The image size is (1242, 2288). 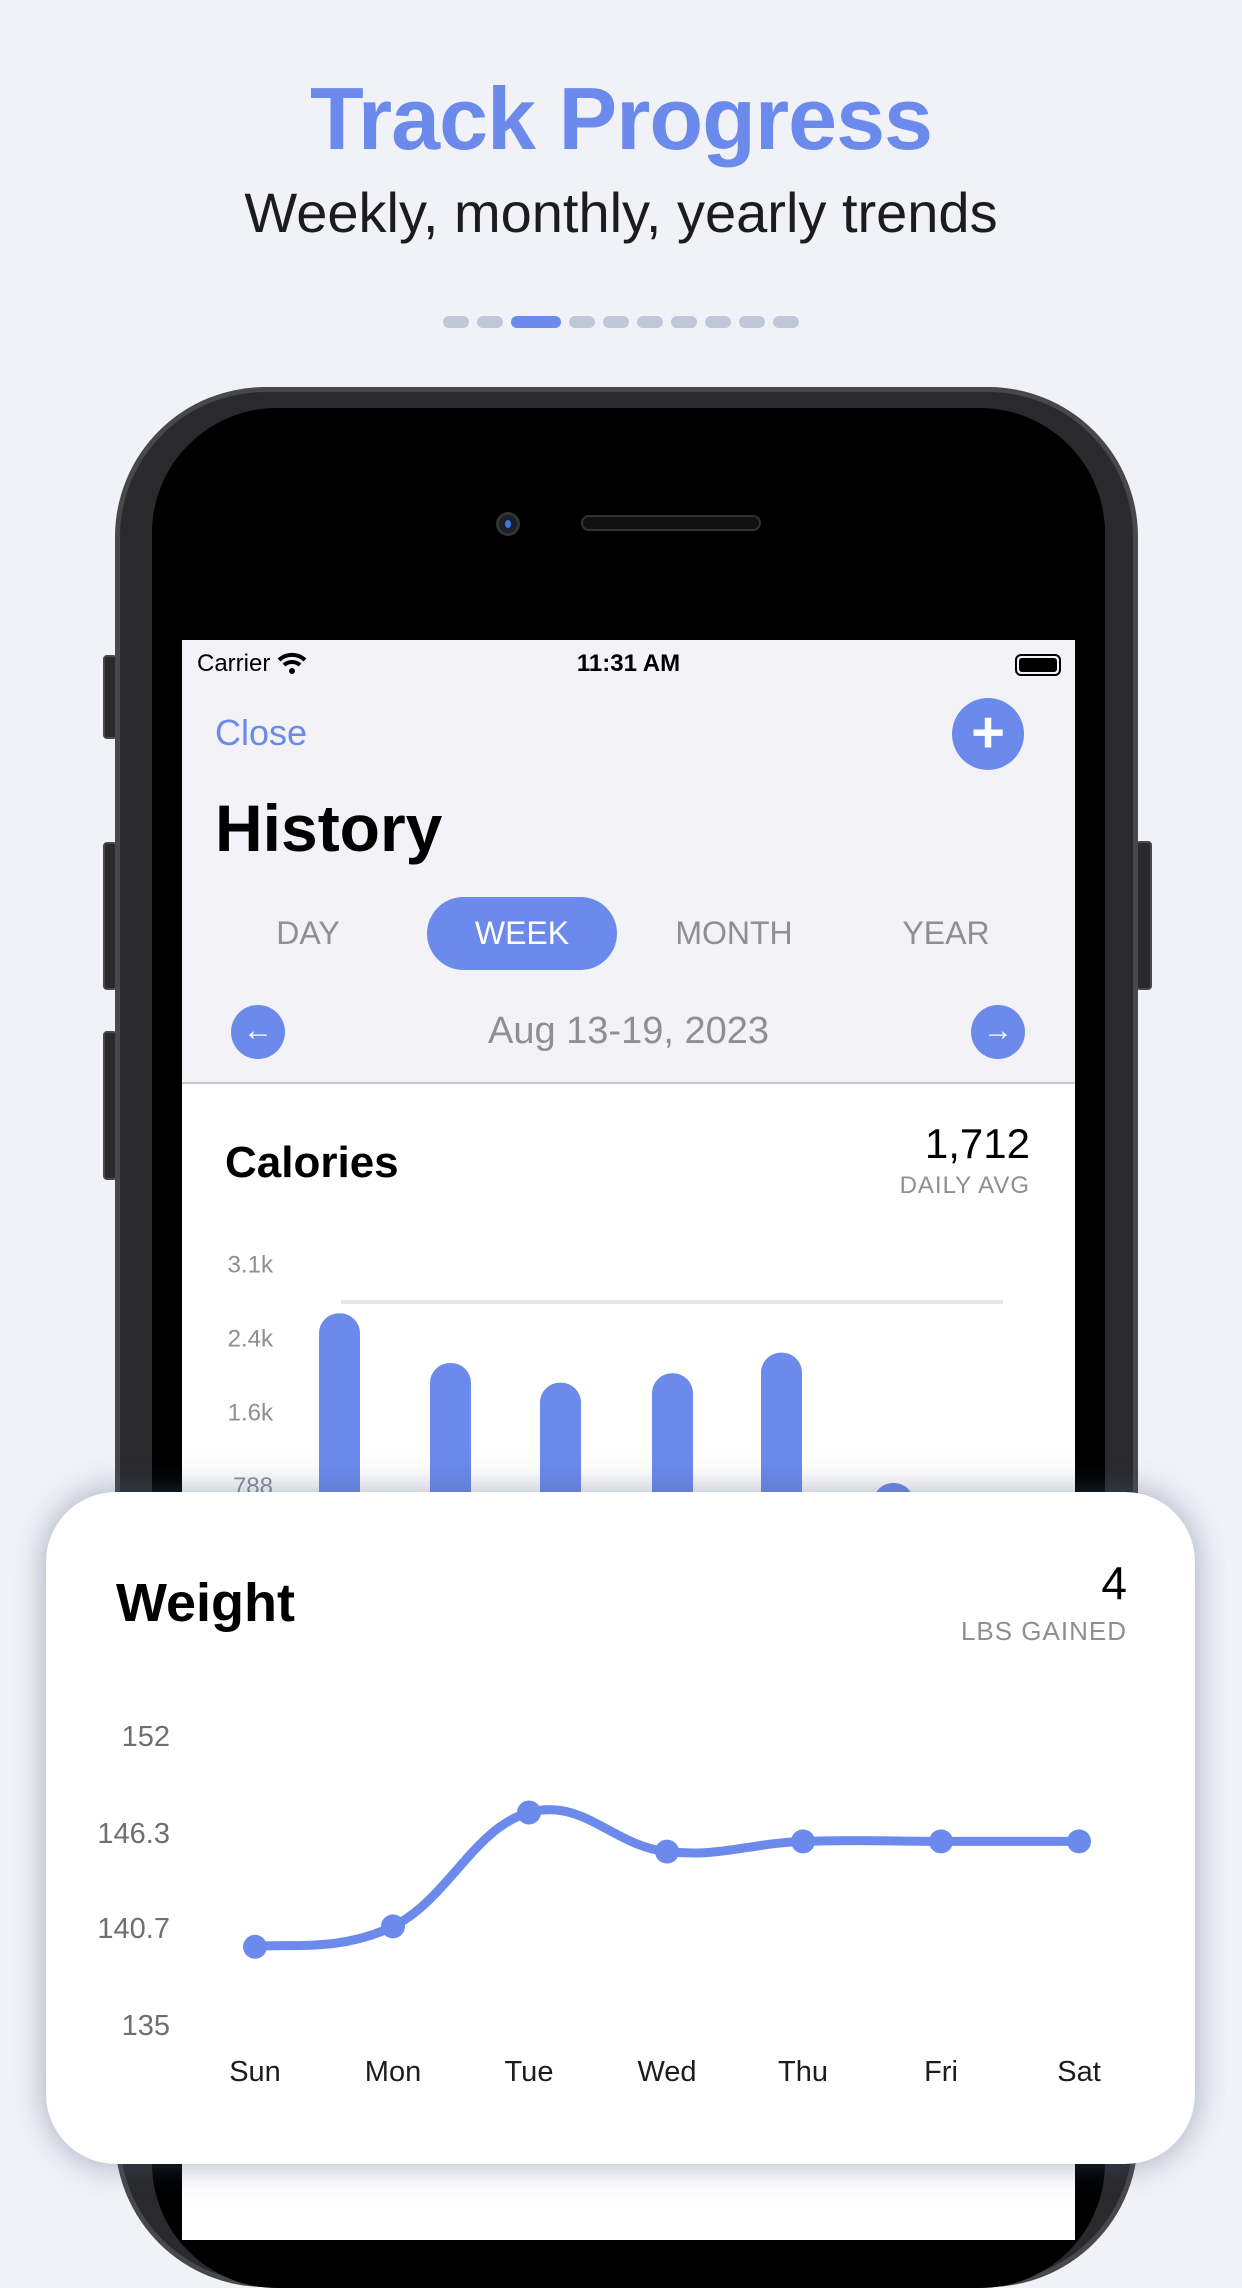 What do you see at coordinates (615, 1425) in the screenshot?
I see `calories-chart: 3.1k2.4k1.6k788` at bounding box center [615, 1425].